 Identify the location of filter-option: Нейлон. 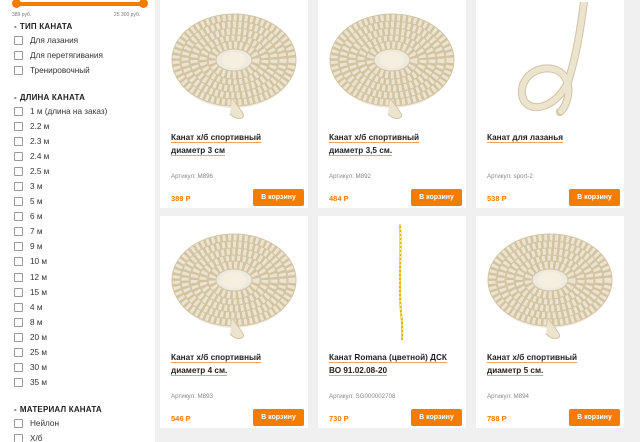
(84, 423).